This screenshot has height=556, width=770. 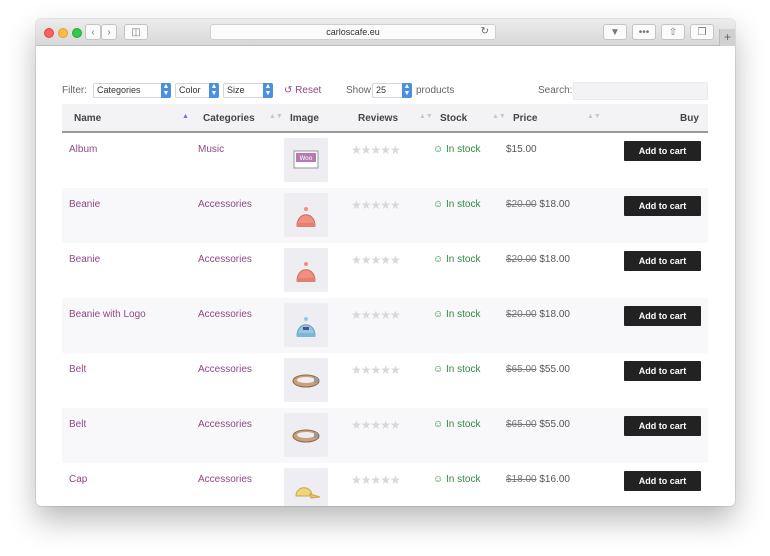 I want to click on size-select: Size ▲ ▼, so click(x=248, y=90).